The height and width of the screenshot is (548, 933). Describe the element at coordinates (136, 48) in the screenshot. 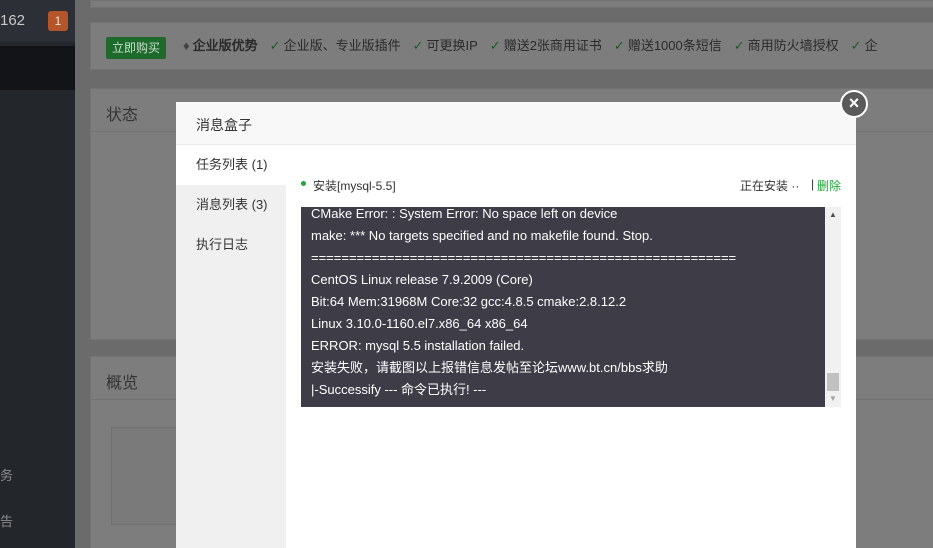

I see `buy-now-button: 立即购买` at that location.